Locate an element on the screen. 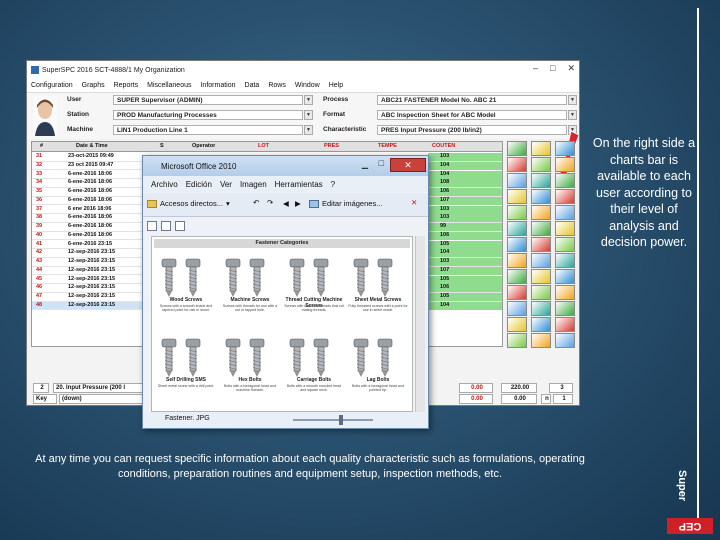  delete-icon: ✕ is located at coordinates (414, 202).